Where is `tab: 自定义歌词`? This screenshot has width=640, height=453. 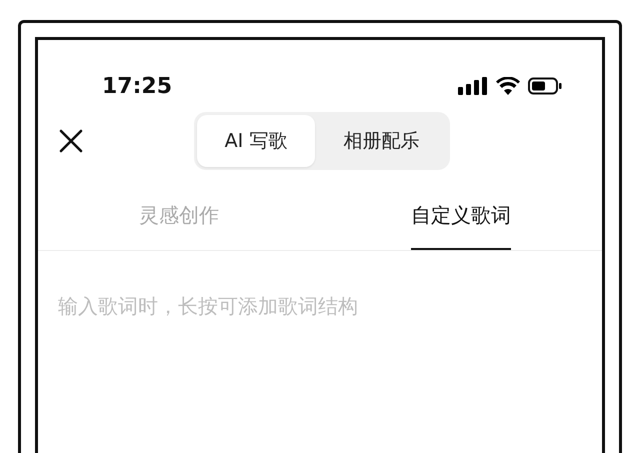
tab: 自定义歌词 is located at coordinates (461, 217).